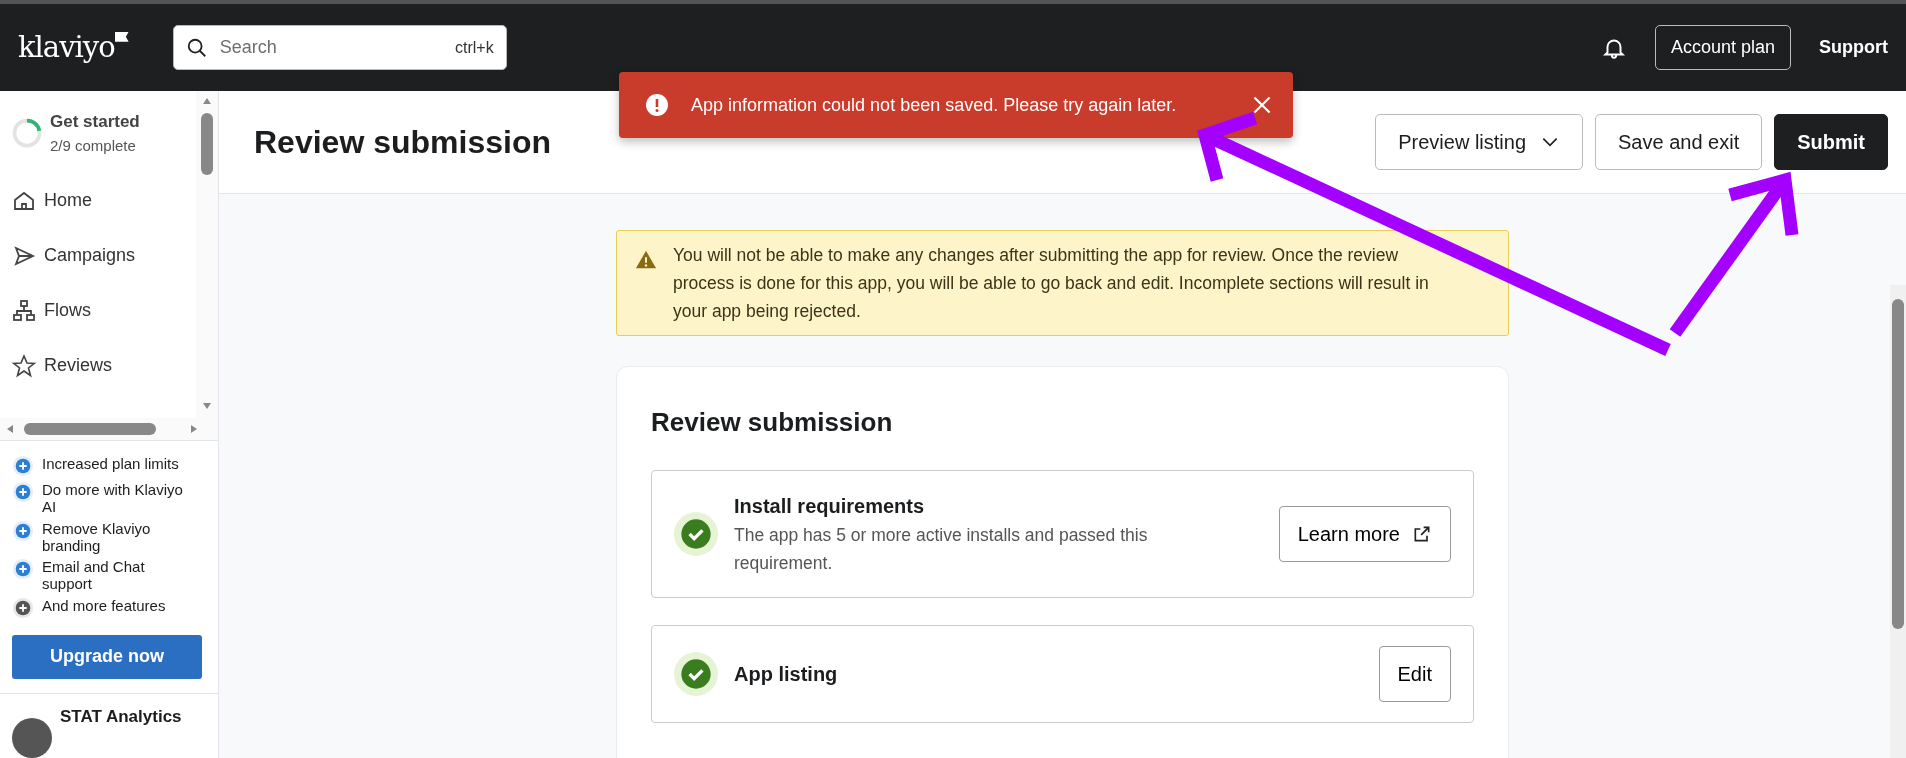 The image size is (1906, 758). What do you see at coordinates (111, 464) in the screenshot?
I see `feature-text: Increased plan limits` at bounding box center [111, 464].